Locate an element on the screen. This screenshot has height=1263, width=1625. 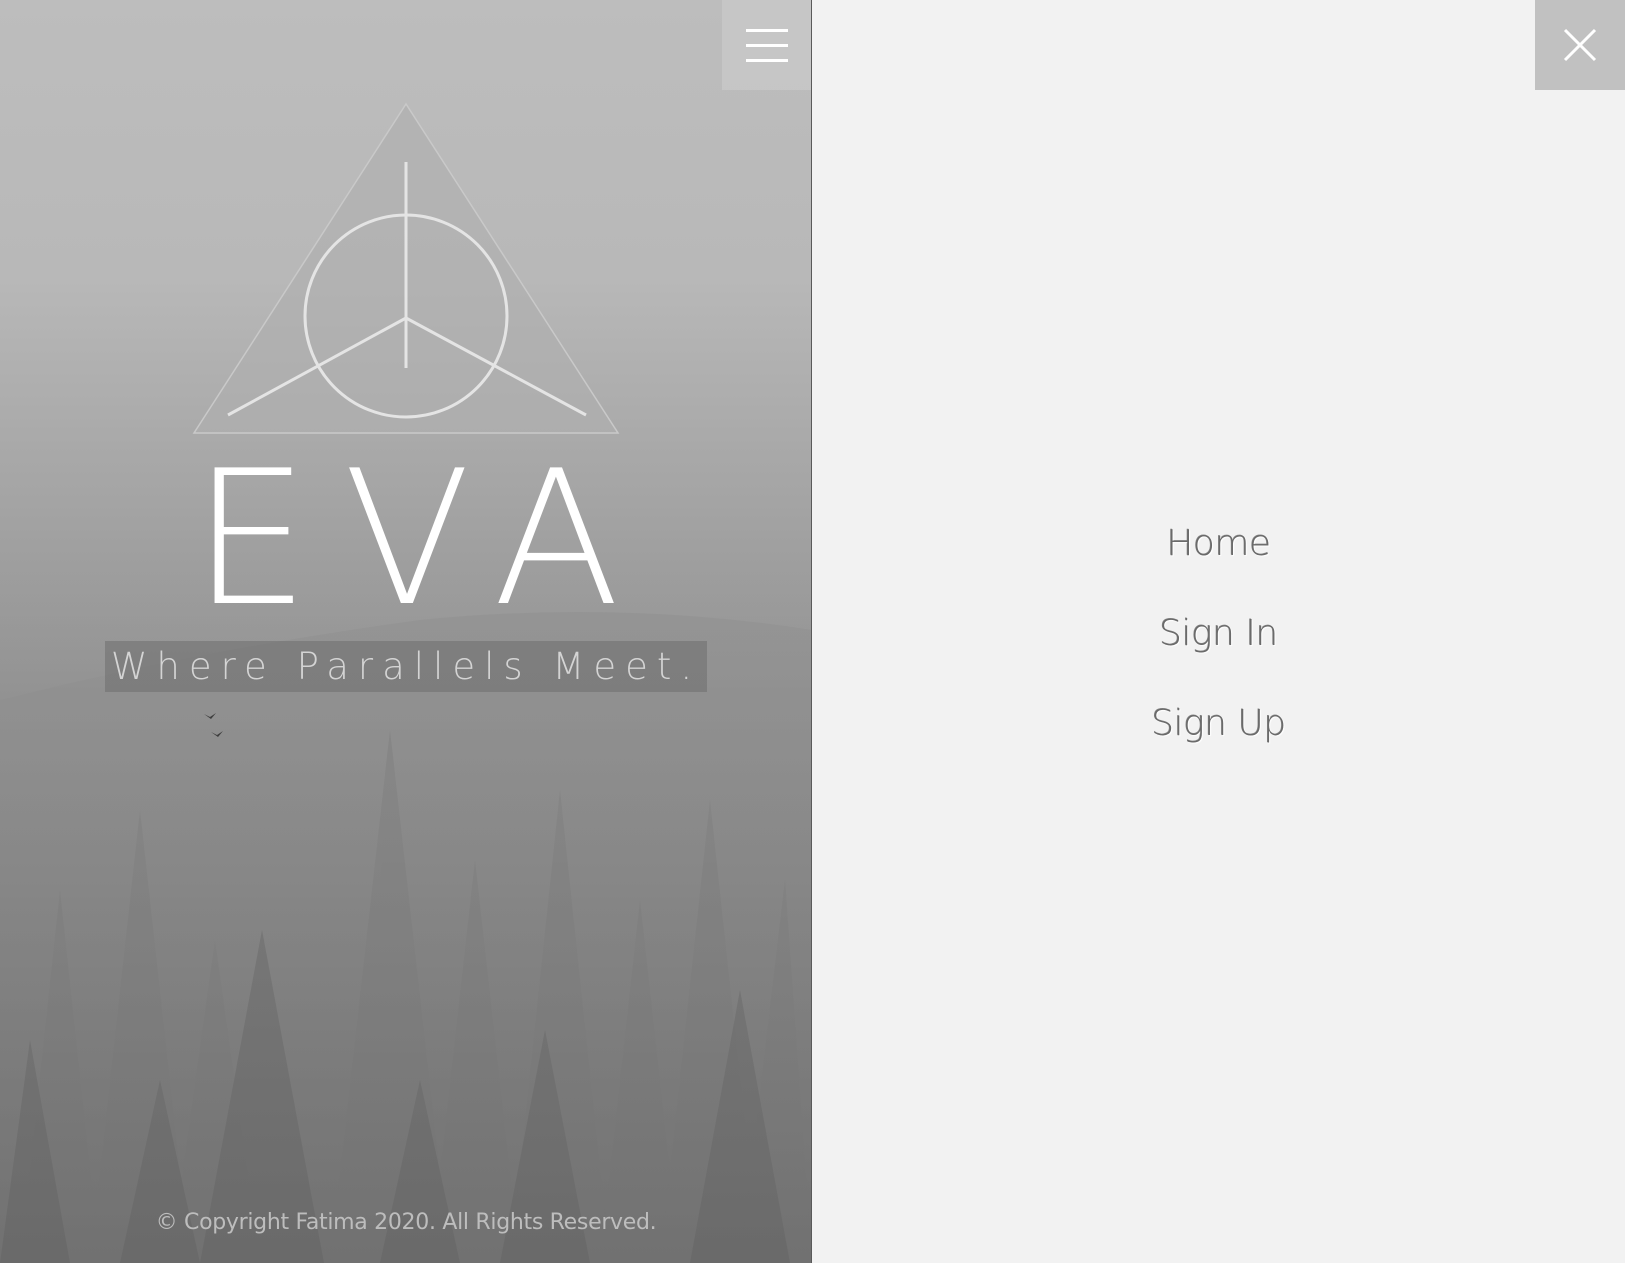
navigation-list: Home Sign In Sign Up is located at coordinates (1218, 650).